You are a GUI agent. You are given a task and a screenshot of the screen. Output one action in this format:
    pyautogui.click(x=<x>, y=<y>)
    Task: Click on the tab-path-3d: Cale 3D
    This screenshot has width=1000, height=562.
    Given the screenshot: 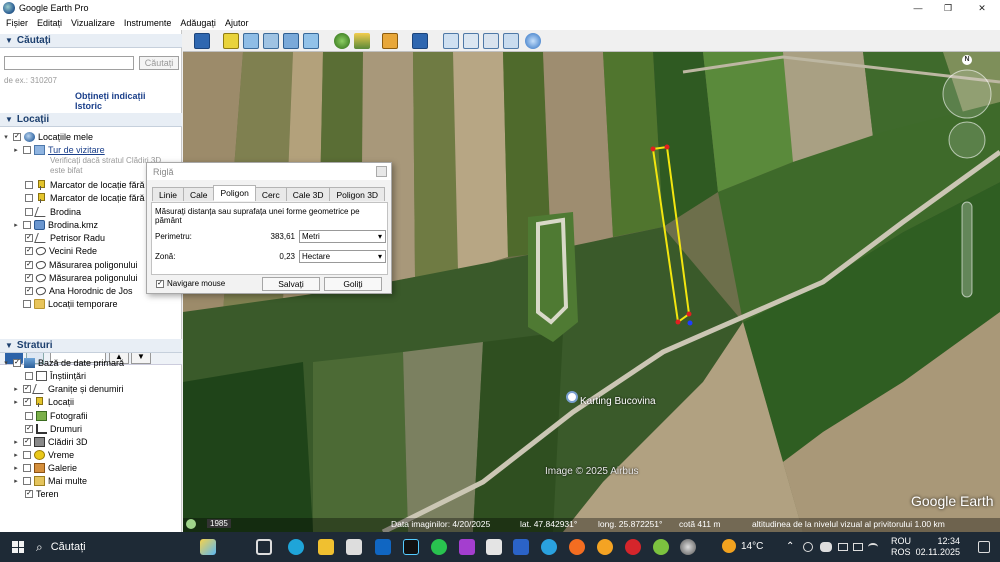 What is the action you would take?
    pyautogui.click(x=308, y=194)
    